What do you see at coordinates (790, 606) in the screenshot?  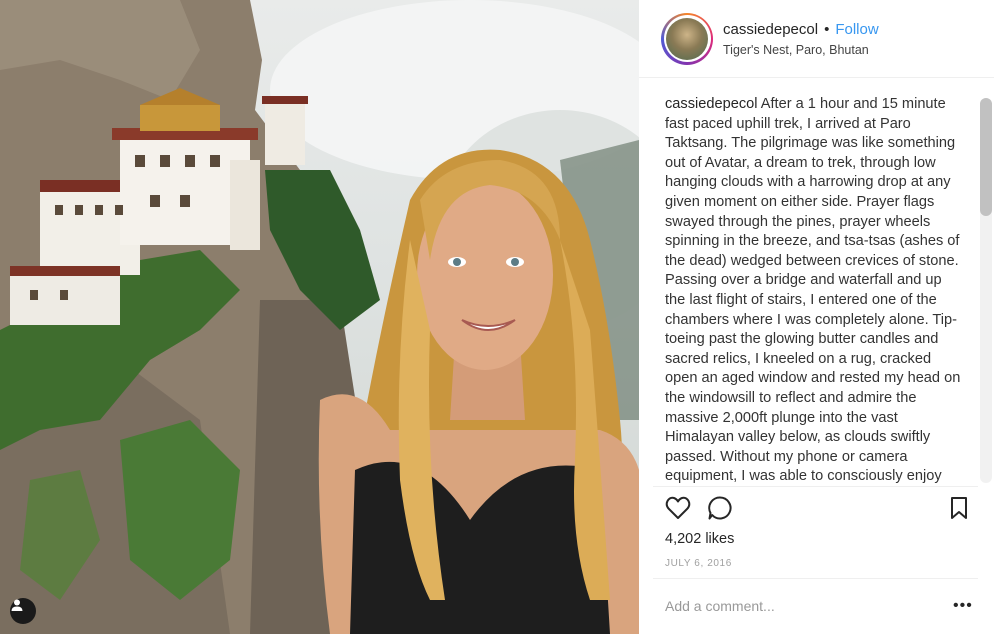 I see `comment-input` at bounding box center [790, 606].